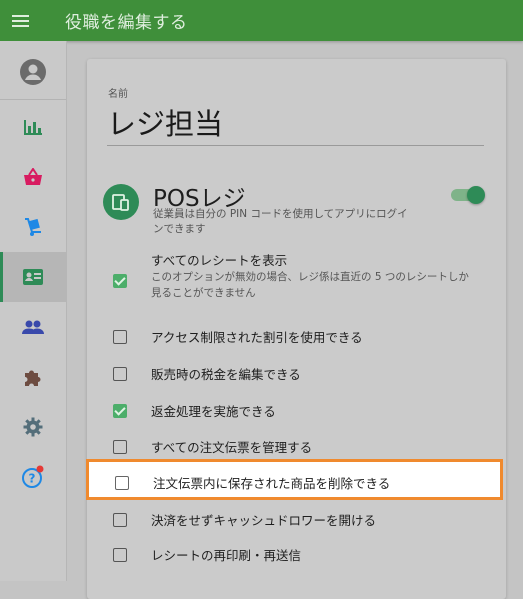  What do you see at coordinates (219, 260) in the screenshot?
I see `permission-label: すべてのレシートを表示` at bounding box center [219, 260].